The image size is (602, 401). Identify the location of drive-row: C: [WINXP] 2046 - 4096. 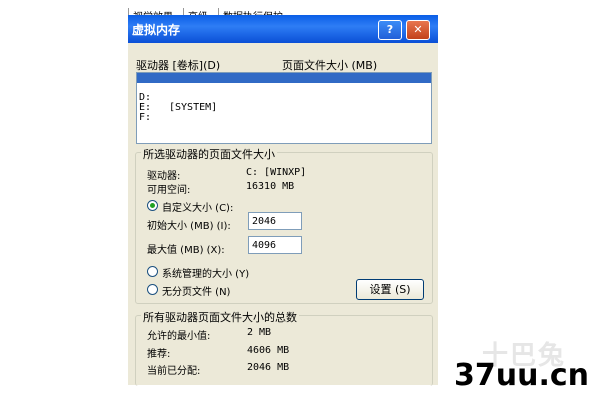
(284, 93).